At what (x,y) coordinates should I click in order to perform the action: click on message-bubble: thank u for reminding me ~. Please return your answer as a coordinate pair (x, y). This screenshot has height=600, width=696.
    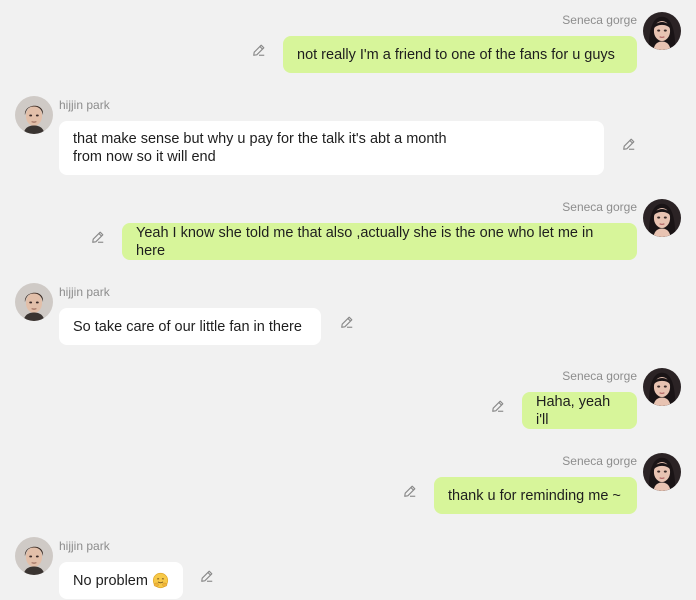
    Looking at the image, I should click on (535, 495).